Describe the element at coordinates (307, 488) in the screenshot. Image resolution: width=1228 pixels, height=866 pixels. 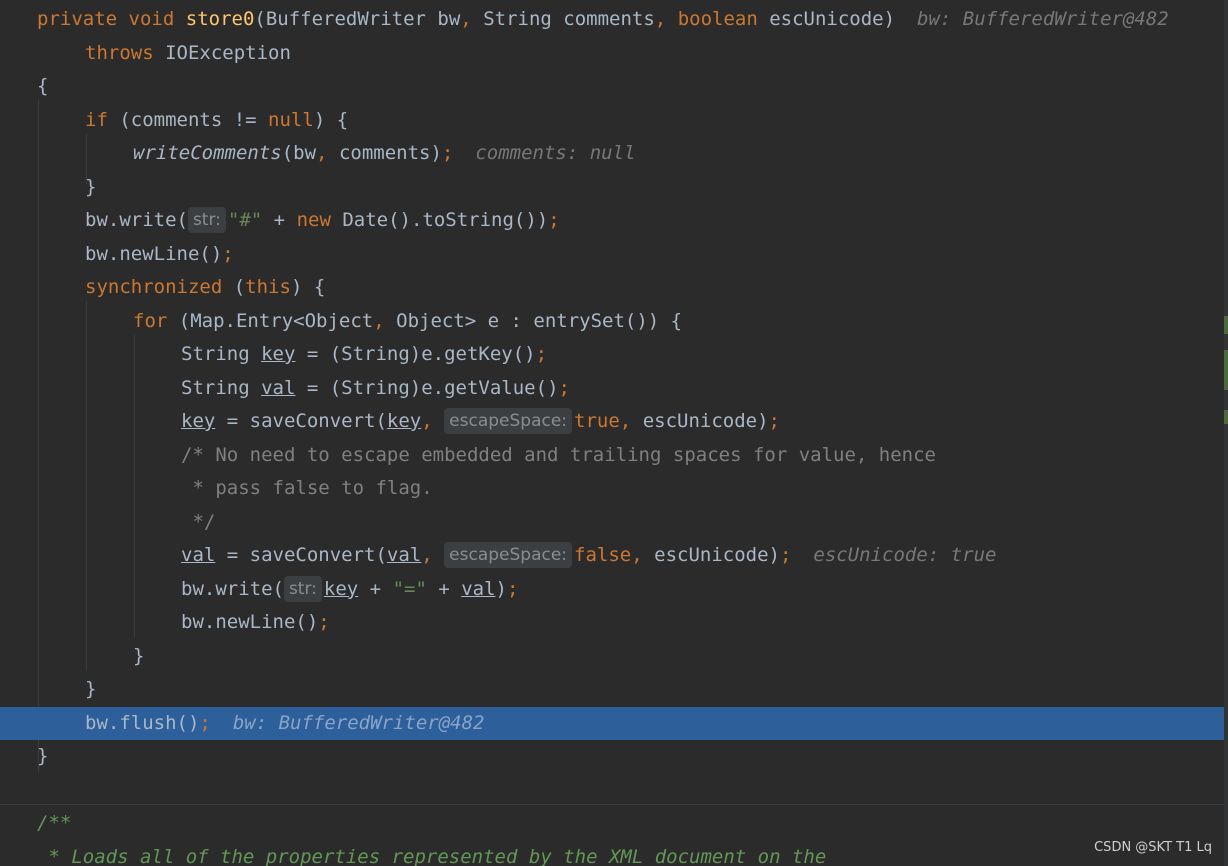
I see `block-comment: * pass false to flag.` at that location.